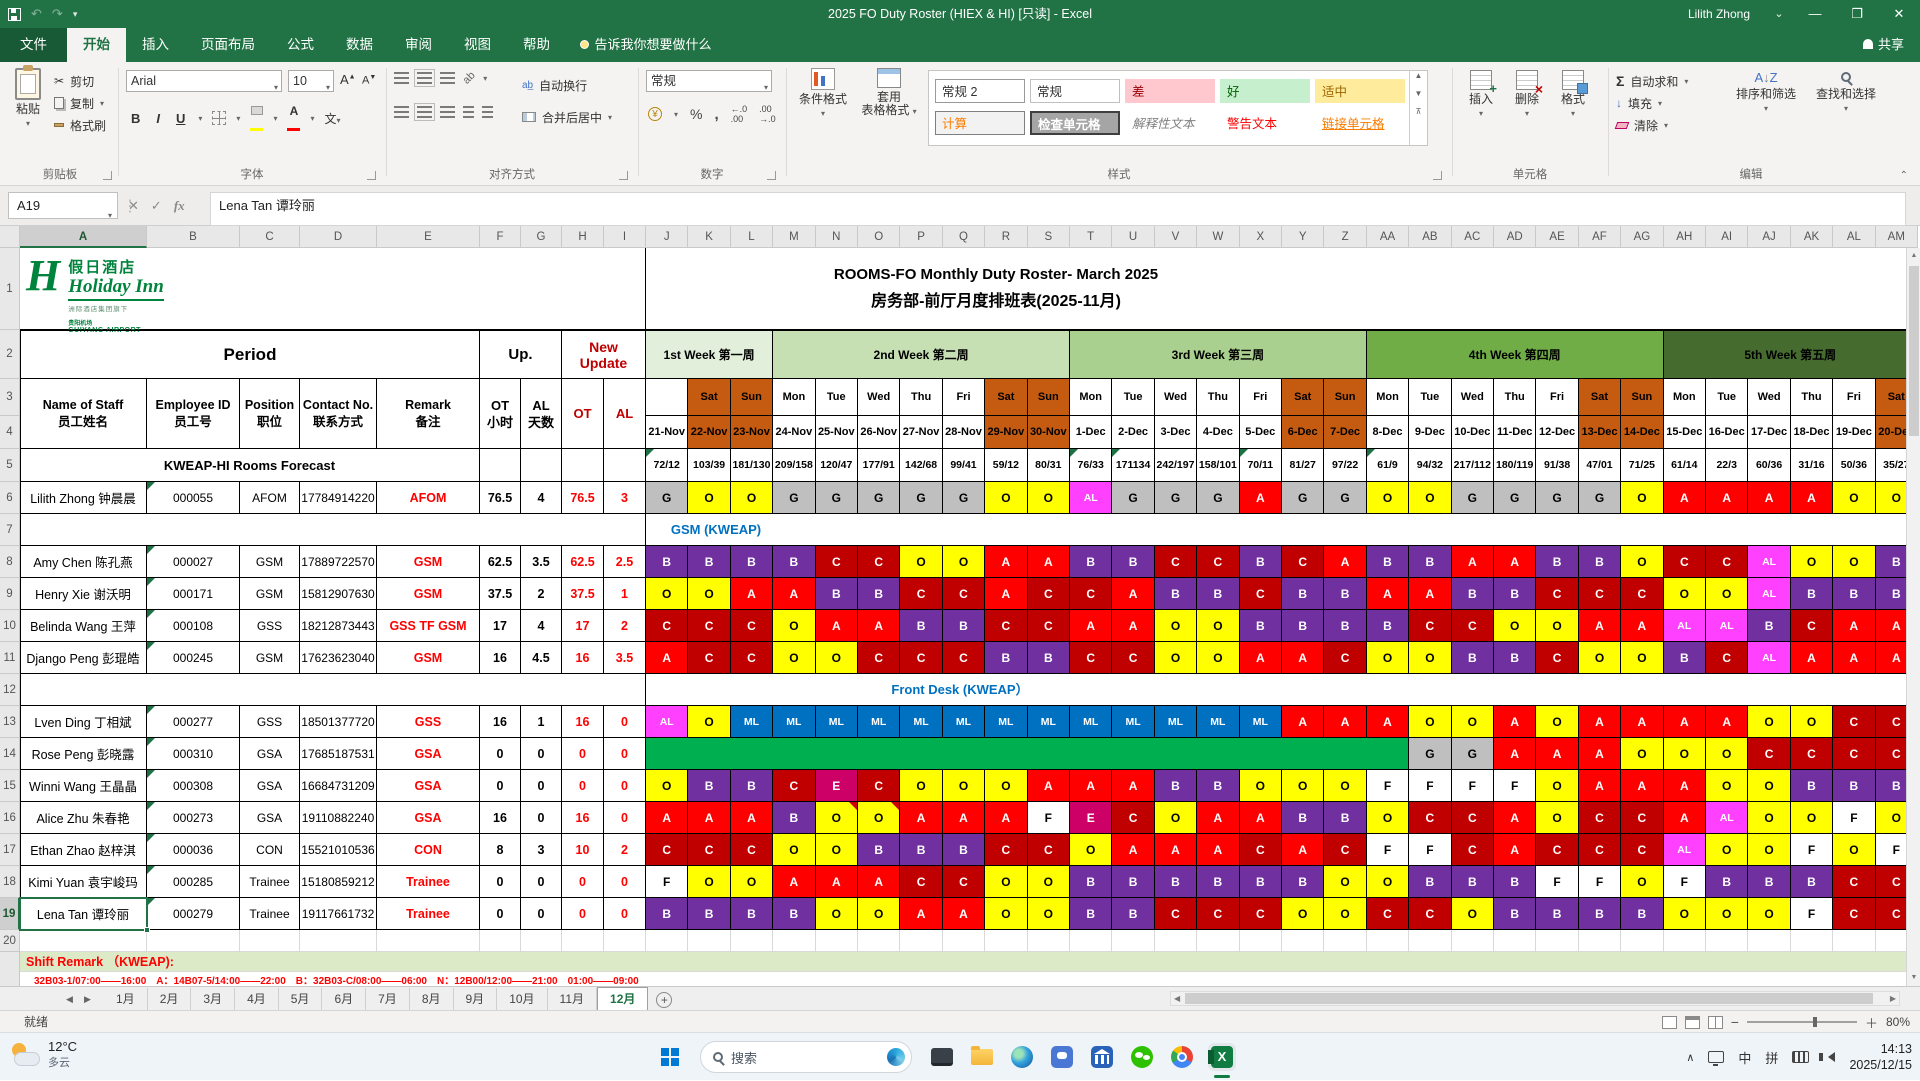 Image resolution: width=1920 pixels, height=1081 pixels. I want to click on taskview-app-icon, so click(942, 1057).